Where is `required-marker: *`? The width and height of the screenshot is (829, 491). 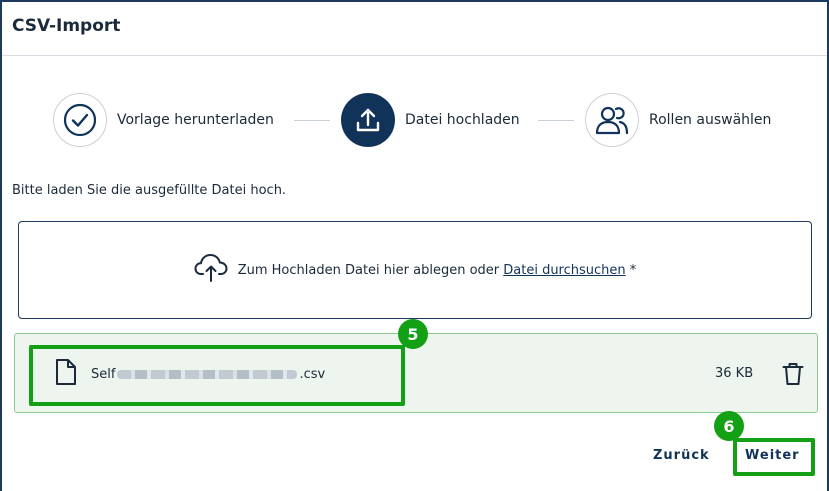
required-marker: * is located at coordinates (631, 270).